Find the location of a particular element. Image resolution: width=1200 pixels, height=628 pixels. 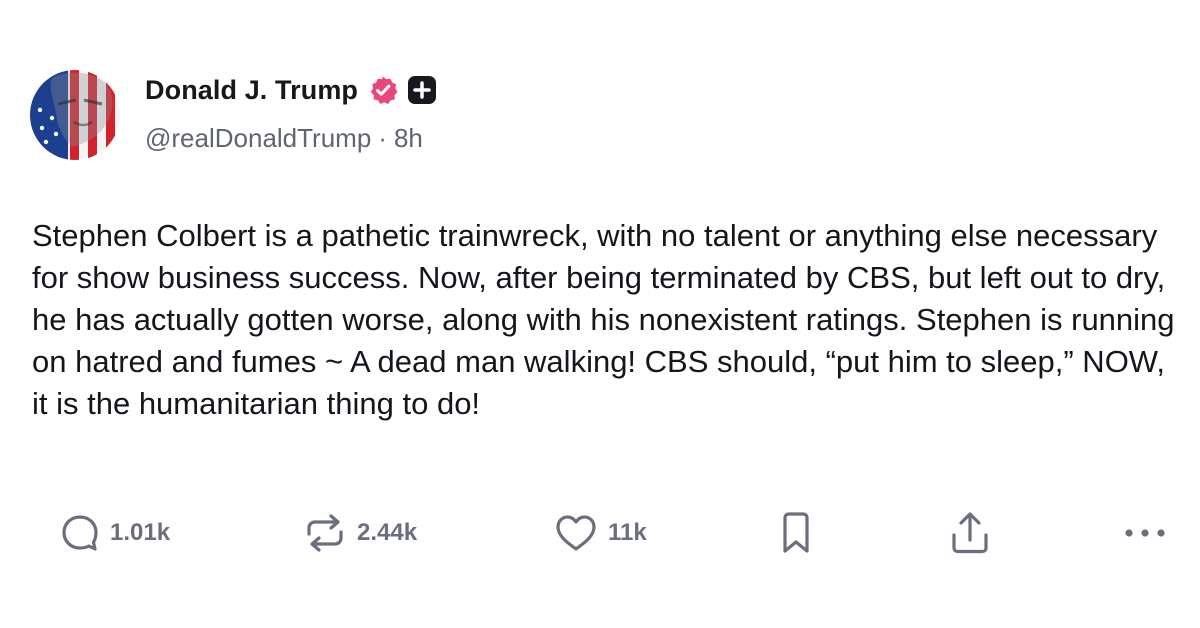

bookmark-button is located at coordinates (796, 533).